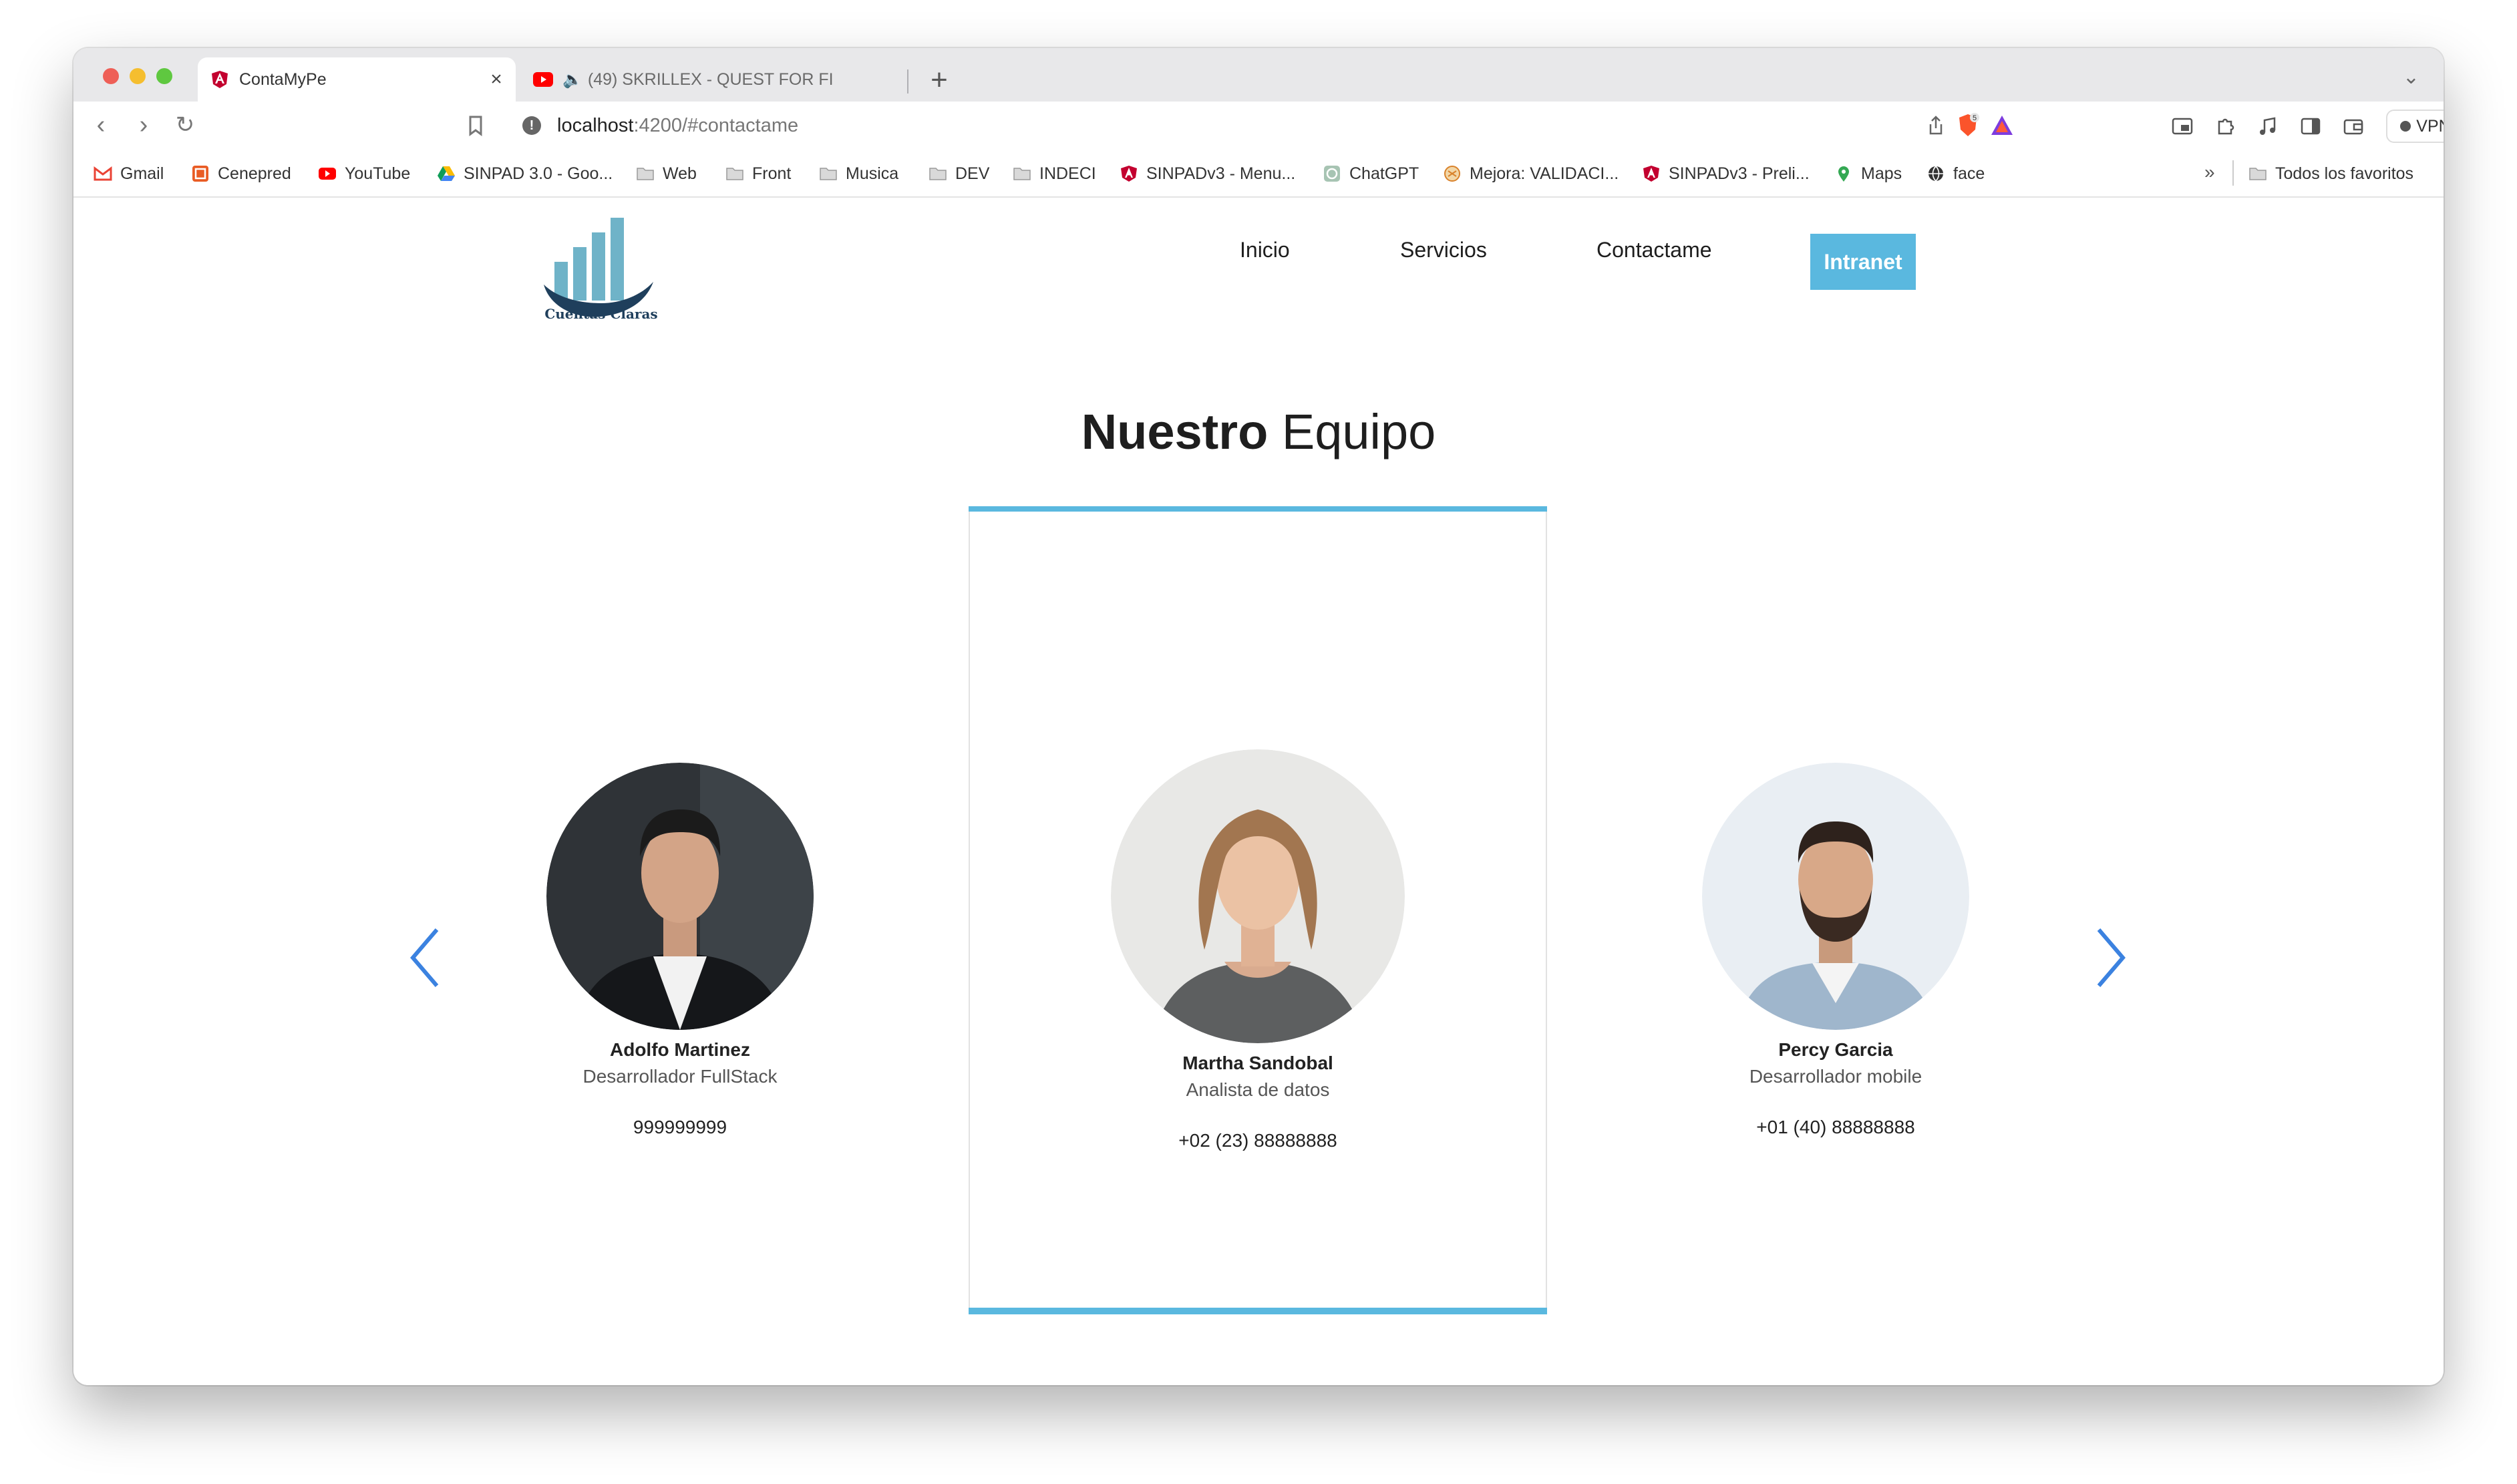 The height and width of the screenshot is (1484, 2517). What do you see at coordinates (1384, 173) in the screenshot?
I see `bookmark-label: ChatGPT` at bounding box center [1384, 173].